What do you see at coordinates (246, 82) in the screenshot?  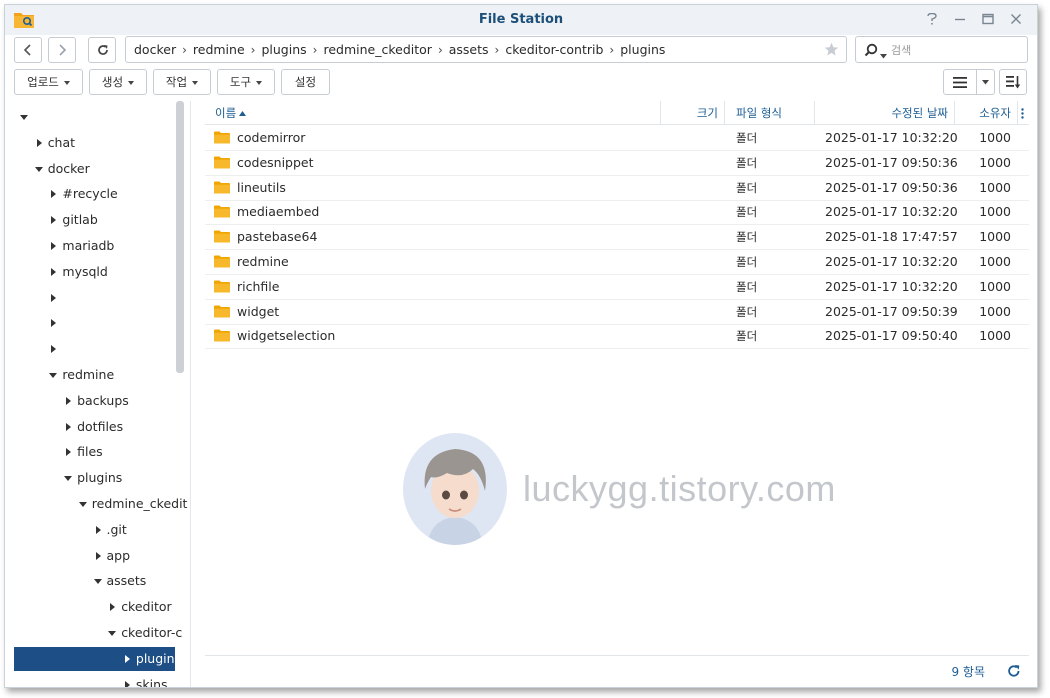 I see `tools-button: 도구` at bounding box center [246, 82].